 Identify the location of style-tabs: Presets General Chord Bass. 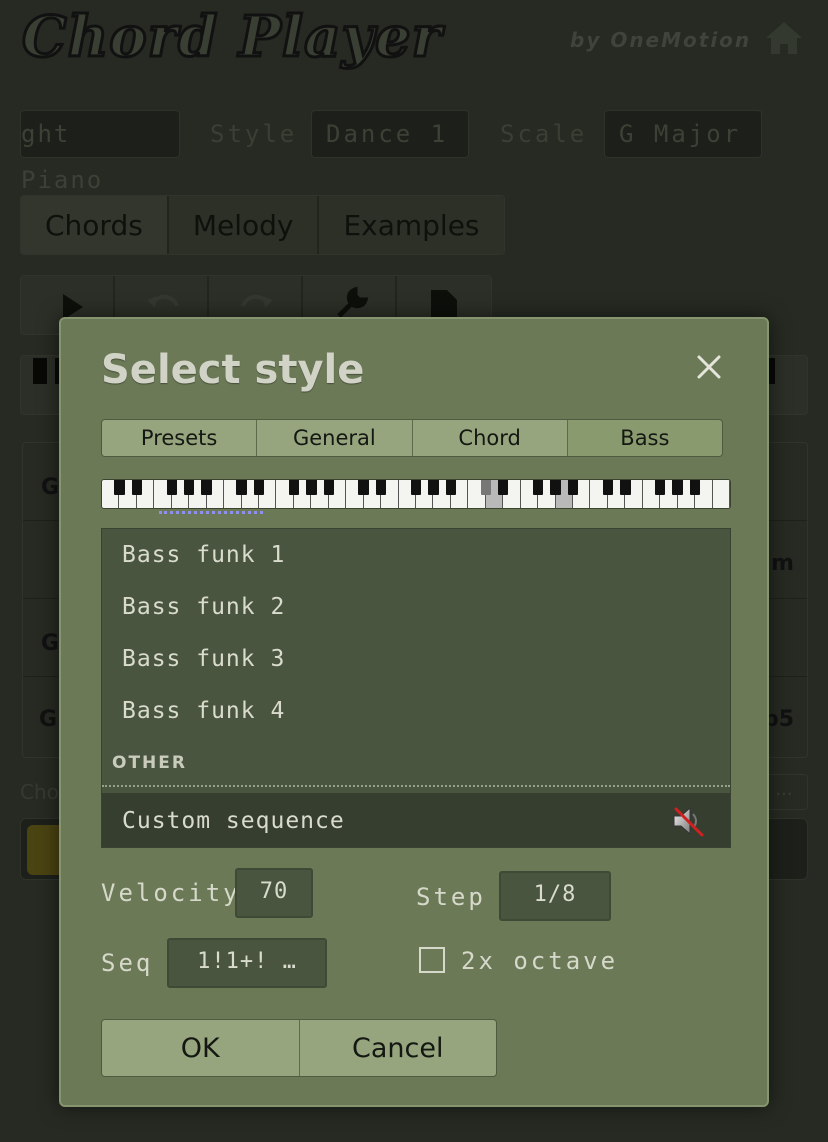
(412, 438).